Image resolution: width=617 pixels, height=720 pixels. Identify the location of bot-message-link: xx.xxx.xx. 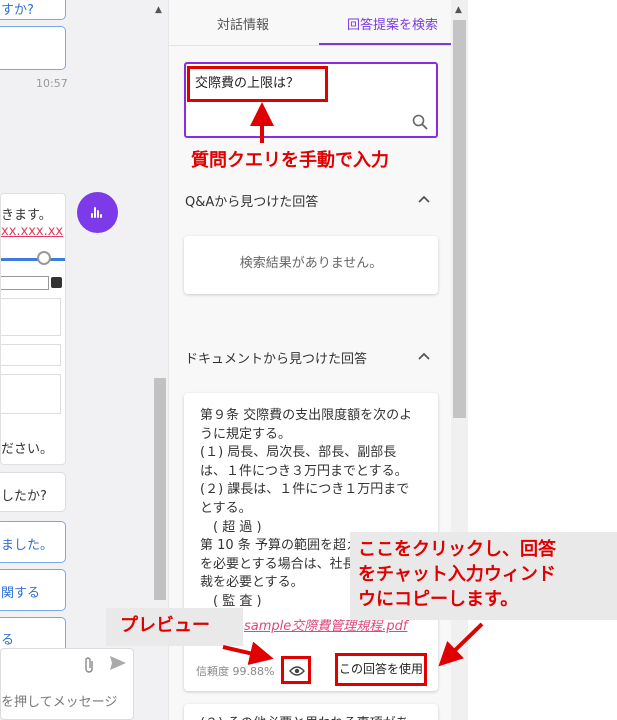
(32, 231).